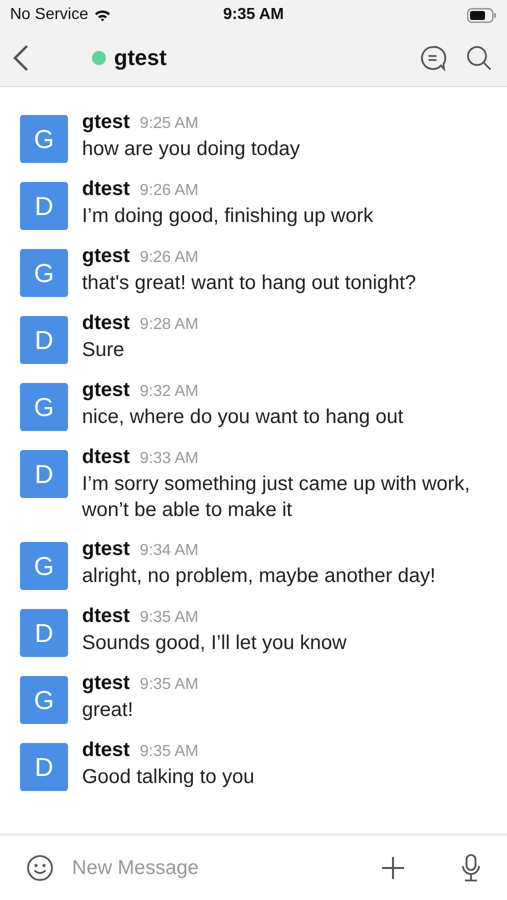  Describe the element at coordinates (249, 283) in the screenshot. I see `message-text: that's great! want to hang out tonight?` at that location.